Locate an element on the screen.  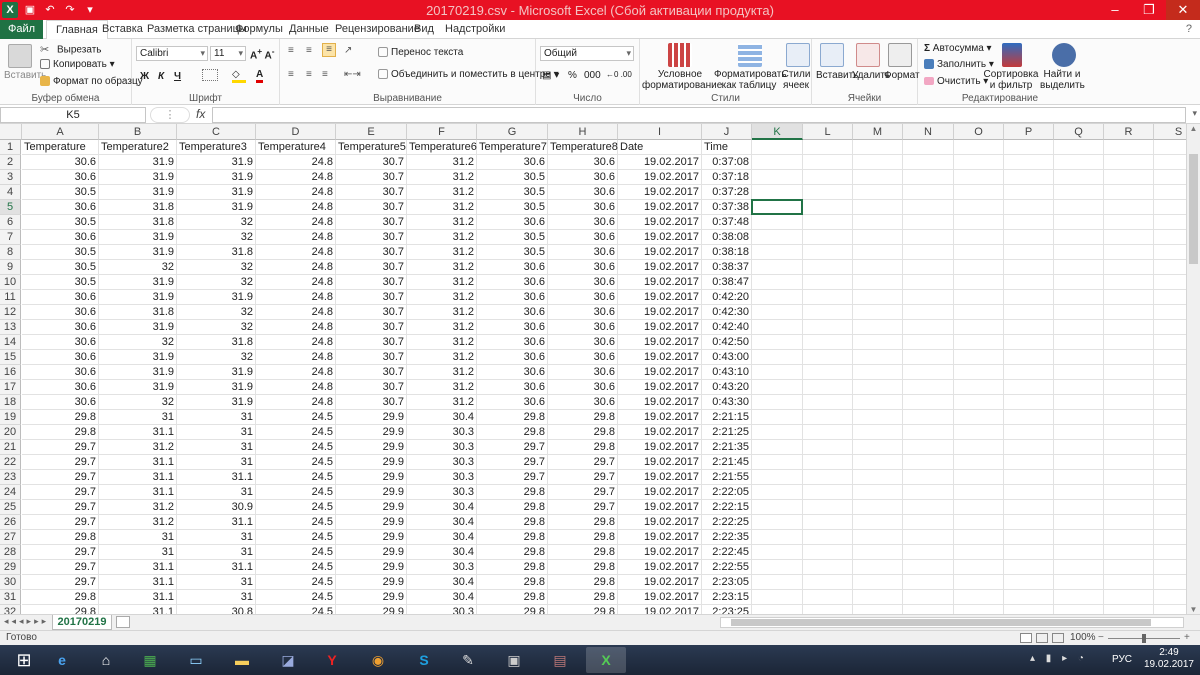
column-header-p: P is located at coordinates (1029, 132).